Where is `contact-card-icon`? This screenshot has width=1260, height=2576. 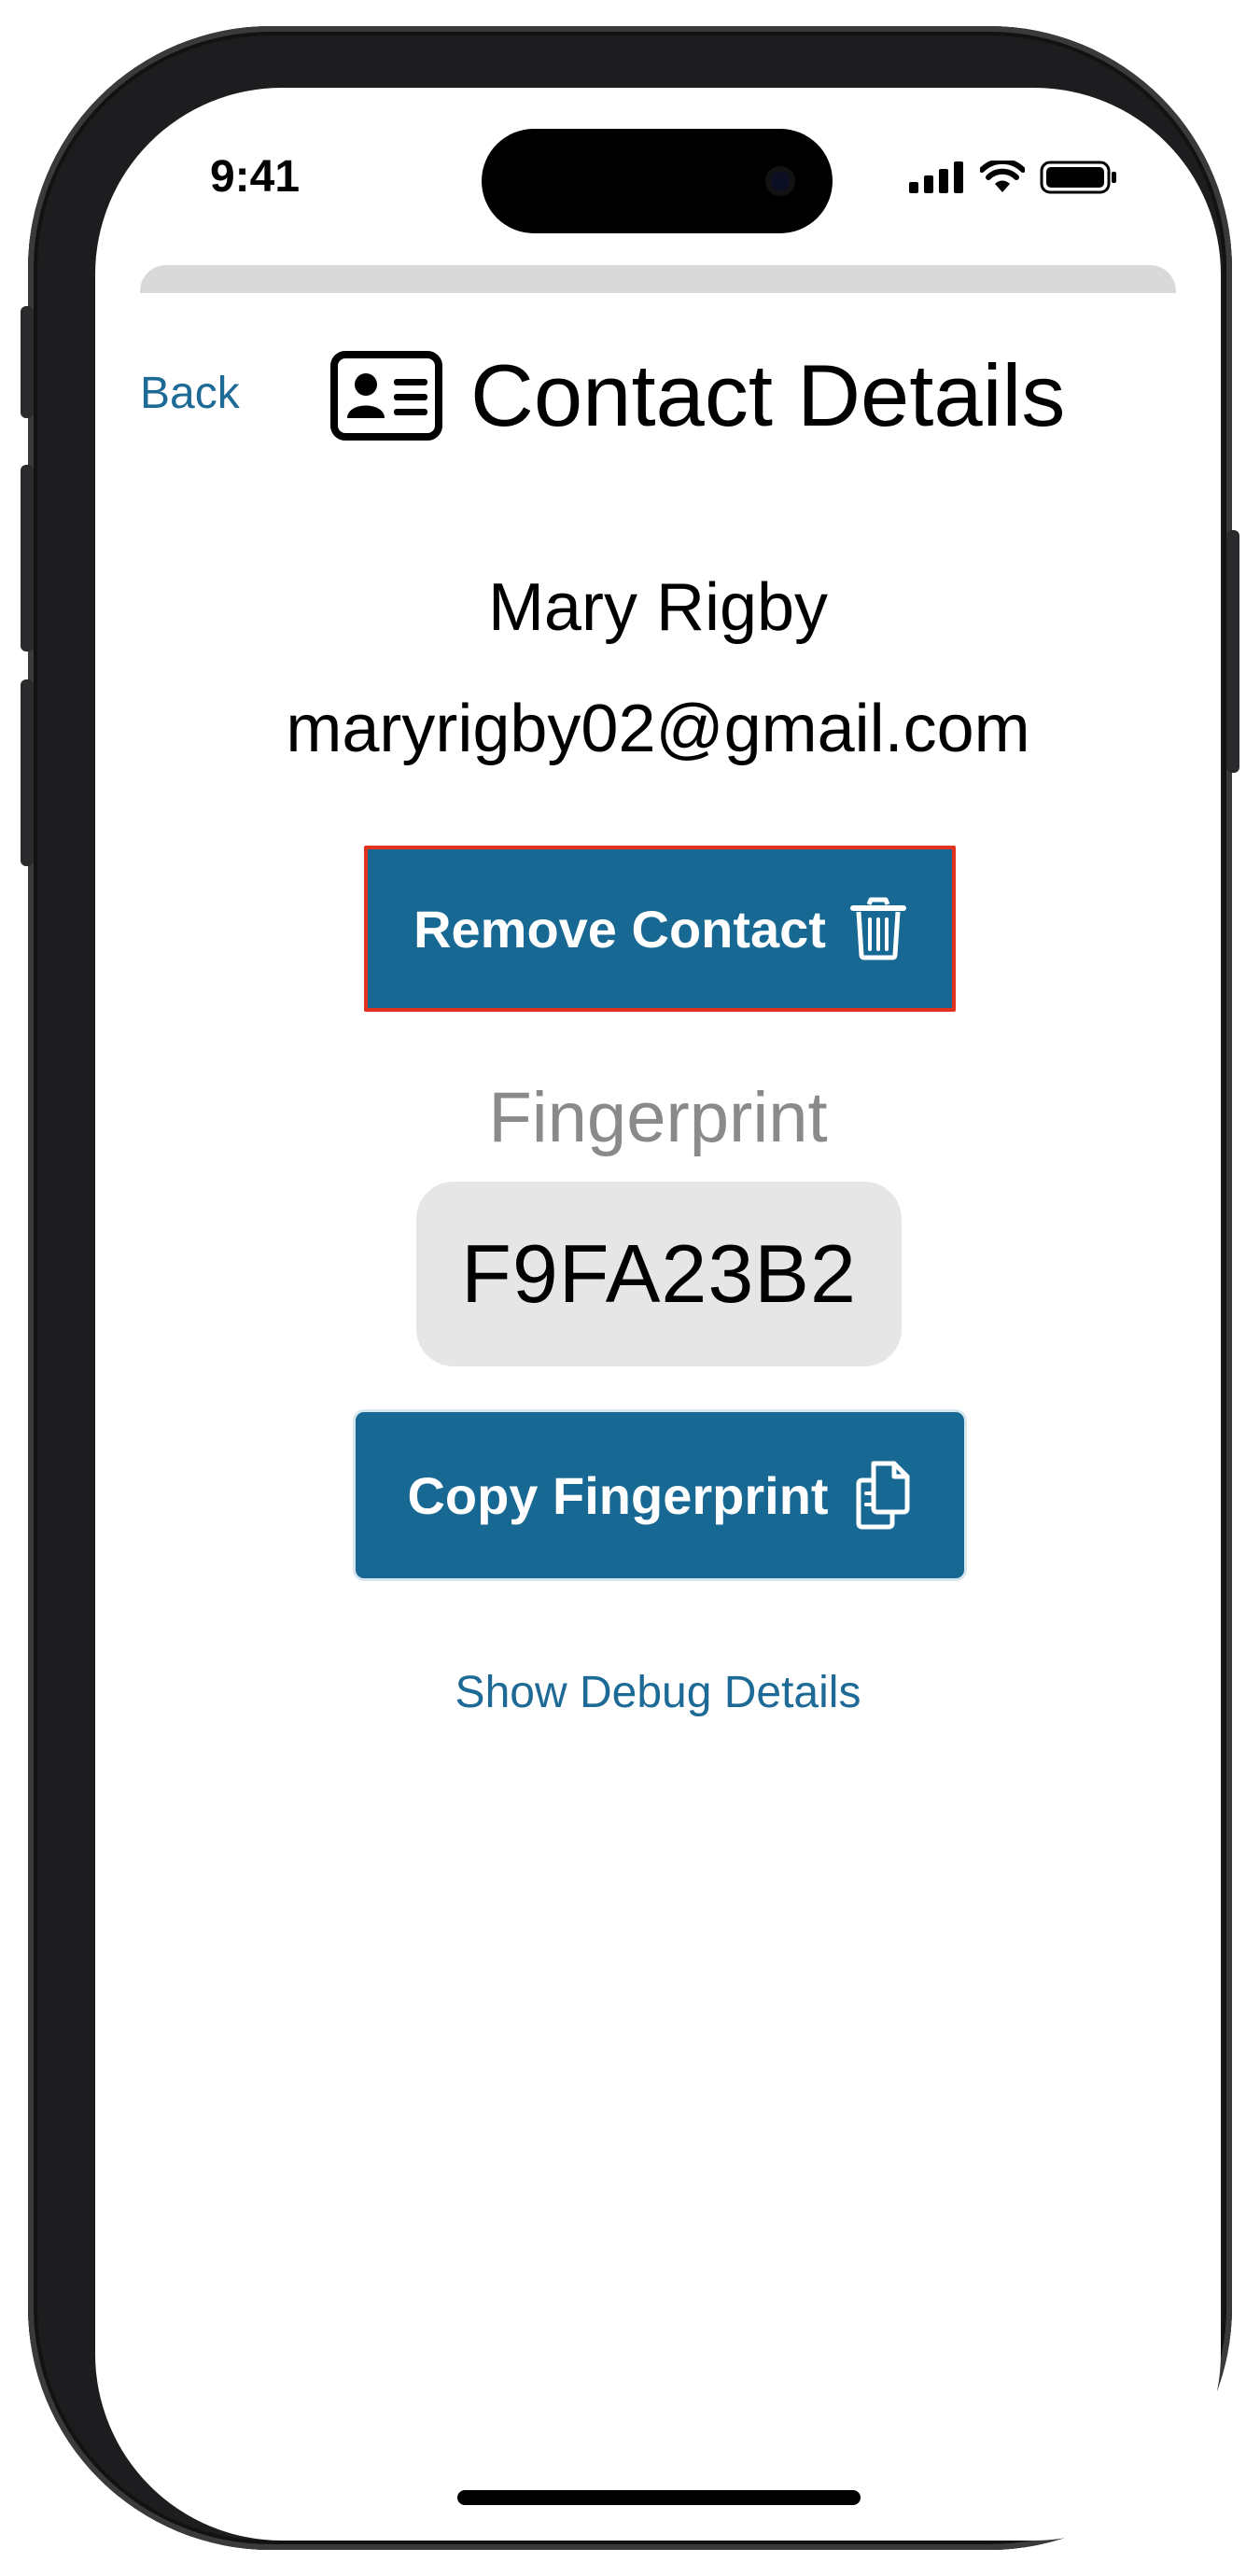
contact-card-icon is located at coordinates (386, 396).